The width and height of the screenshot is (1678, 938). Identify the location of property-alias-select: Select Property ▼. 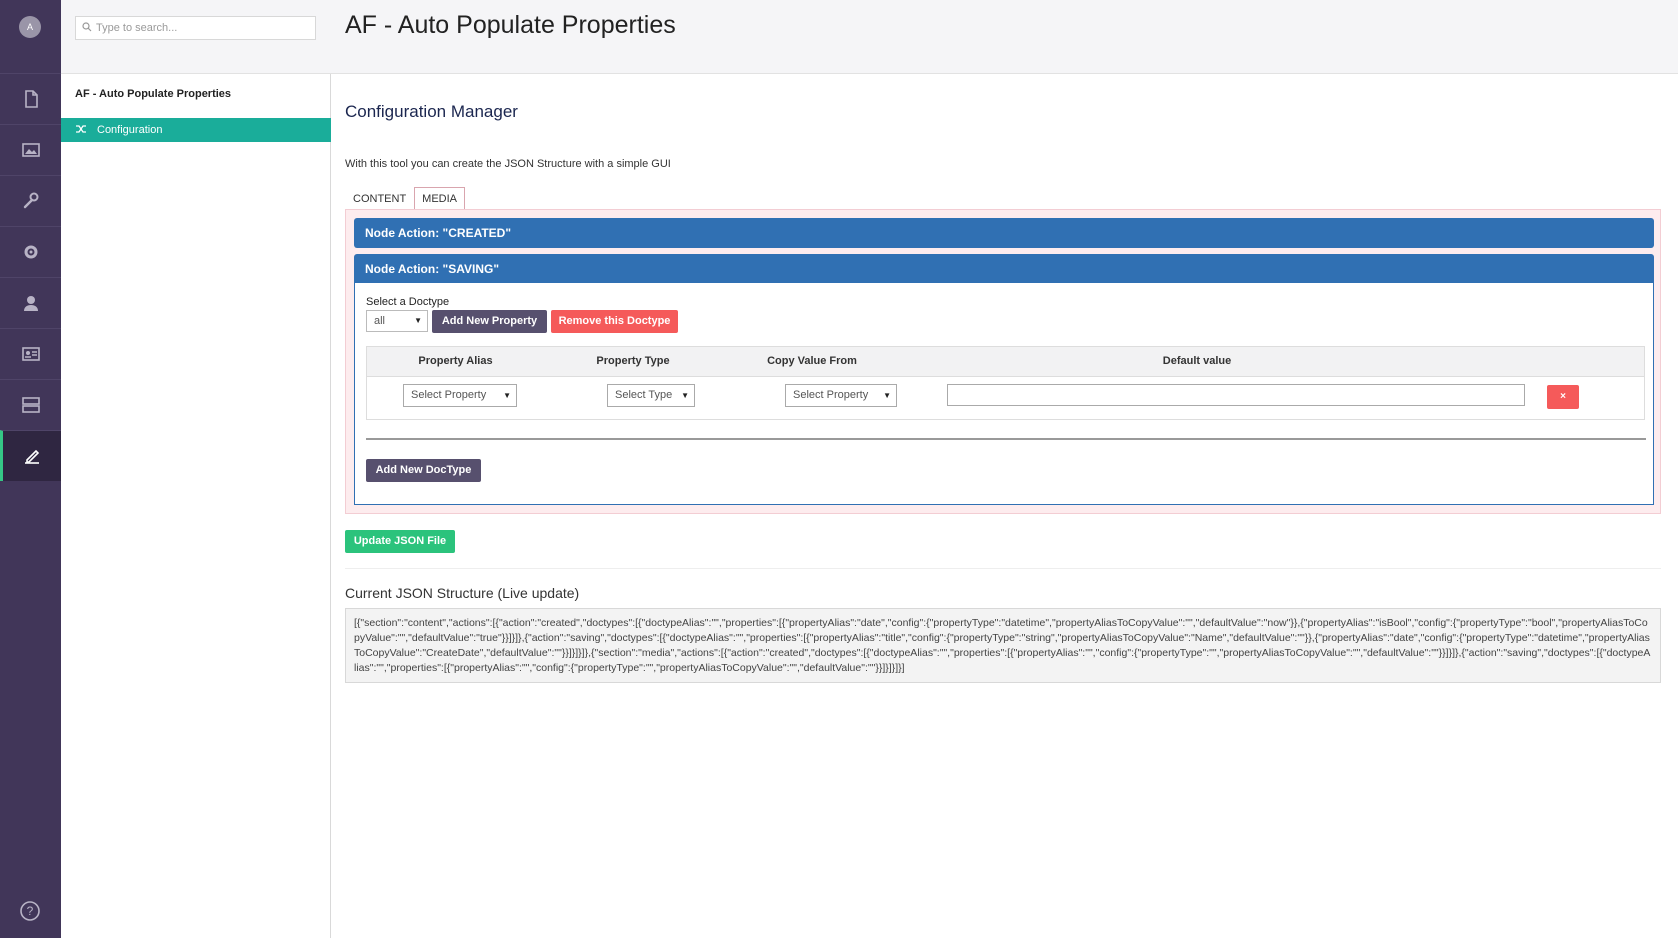
(460, 395).